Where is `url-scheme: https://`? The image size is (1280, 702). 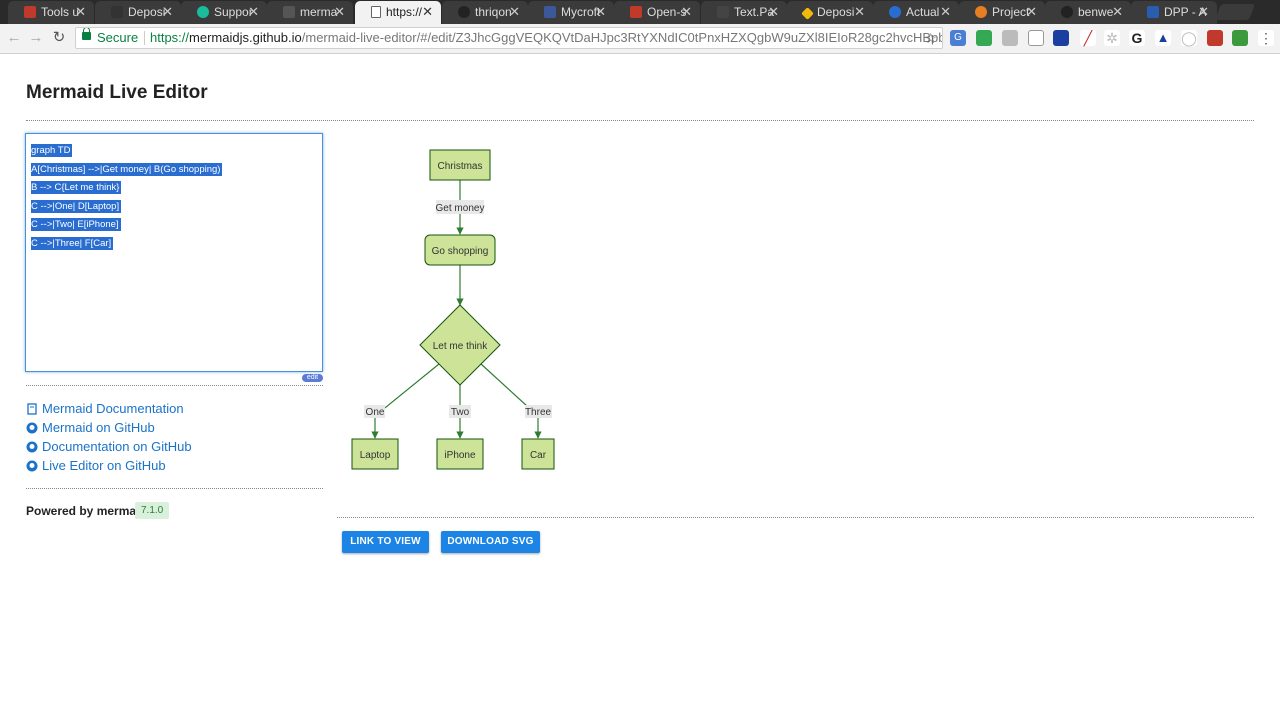
url-scheme: https:// is located at coordinates (170, 37).